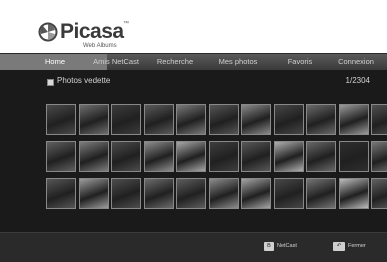  I want to click on close-key-badge: ↶, so click(339, 246).